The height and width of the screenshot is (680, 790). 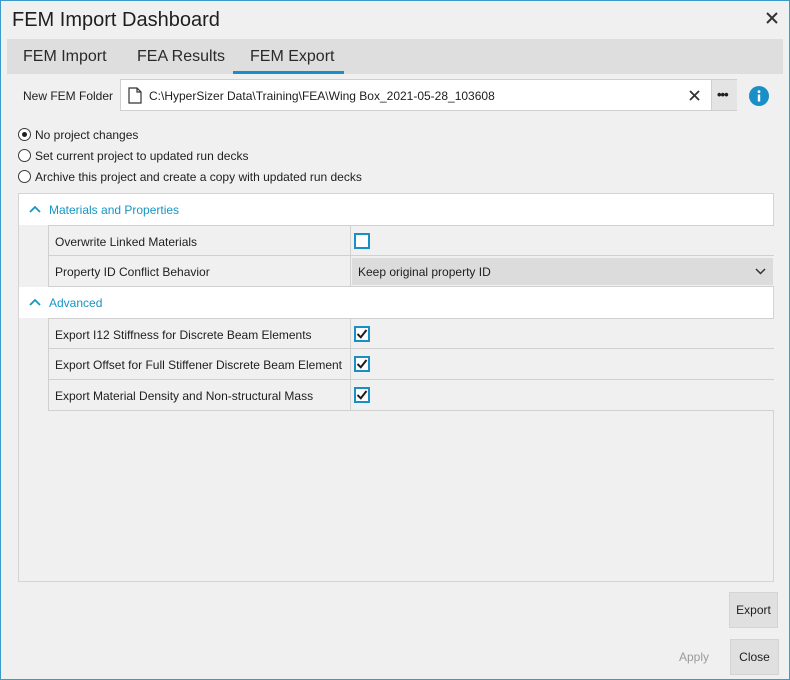 What do you see at coordinates (362, 241) in the screenshot?
I see `overwrite-materials-checkbox` at bounding box center [362, 241].